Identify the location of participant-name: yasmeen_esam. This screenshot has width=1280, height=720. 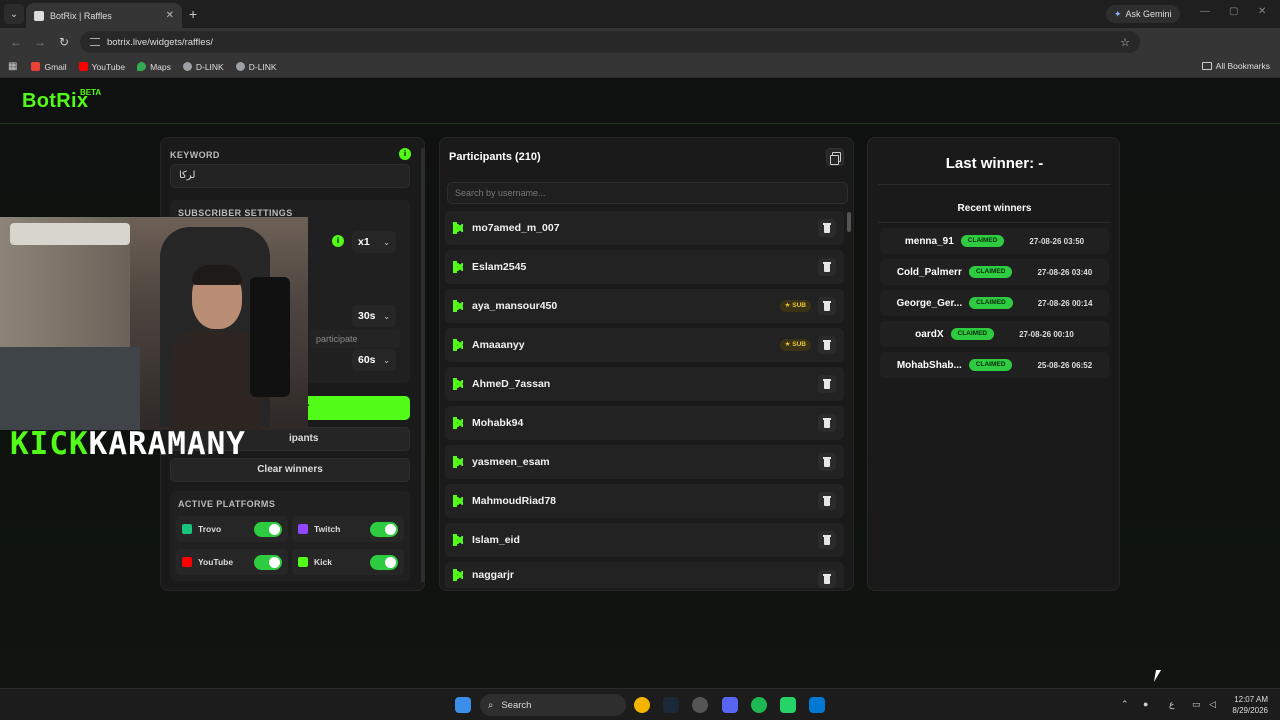
(511, 462).